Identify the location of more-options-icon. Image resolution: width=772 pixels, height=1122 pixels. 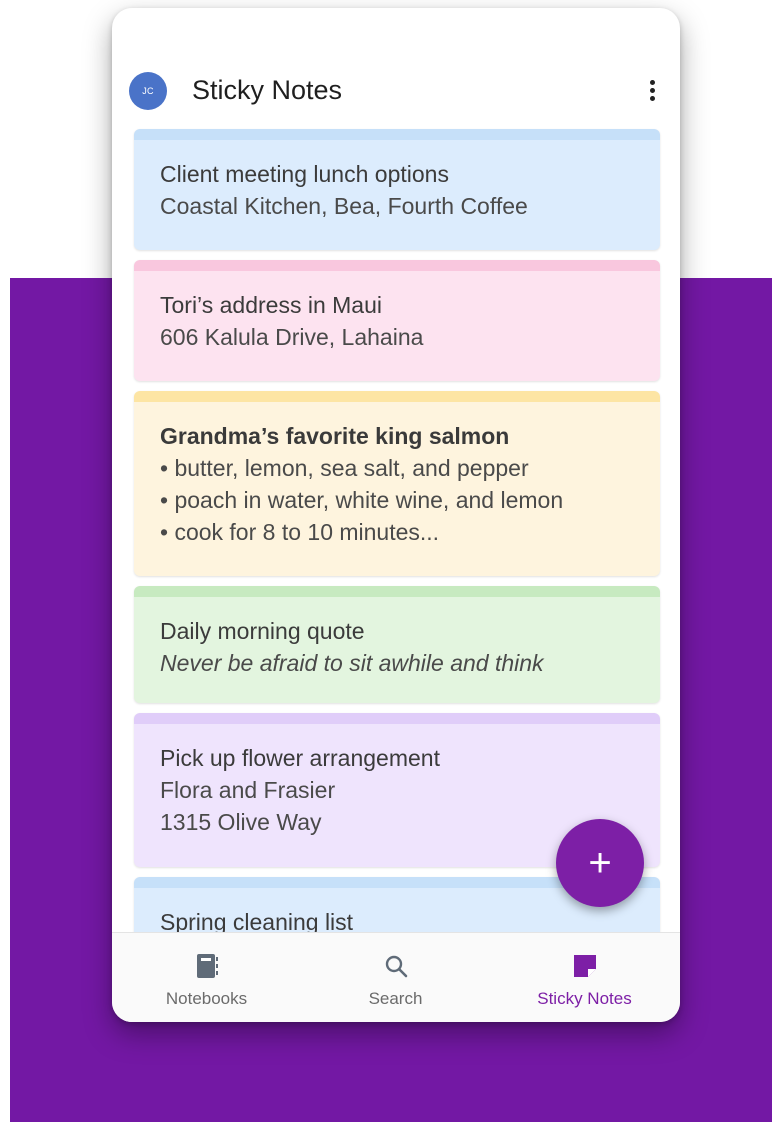
(652, 90).